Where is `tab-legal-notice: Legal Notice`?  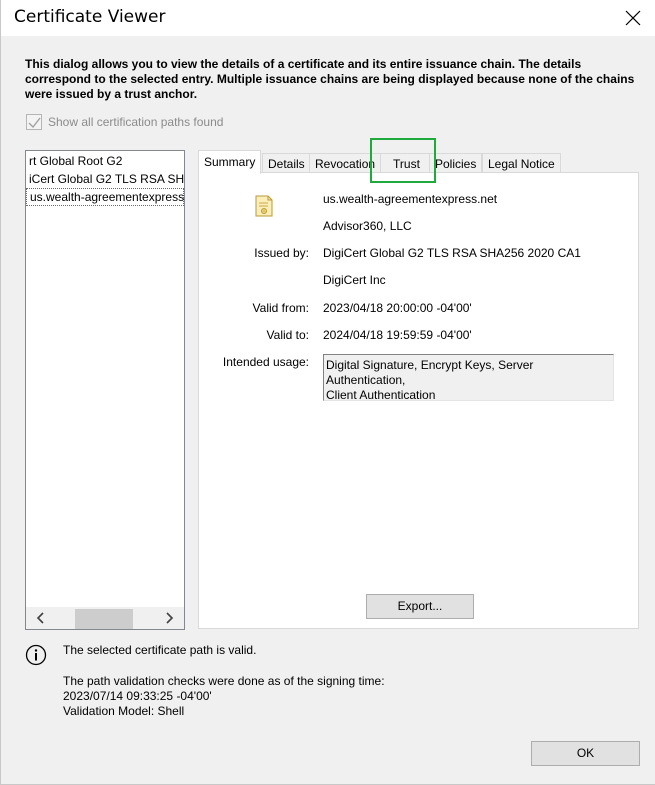 tab-legal-notice: Legal Notice is located at coordinates (521, 163).